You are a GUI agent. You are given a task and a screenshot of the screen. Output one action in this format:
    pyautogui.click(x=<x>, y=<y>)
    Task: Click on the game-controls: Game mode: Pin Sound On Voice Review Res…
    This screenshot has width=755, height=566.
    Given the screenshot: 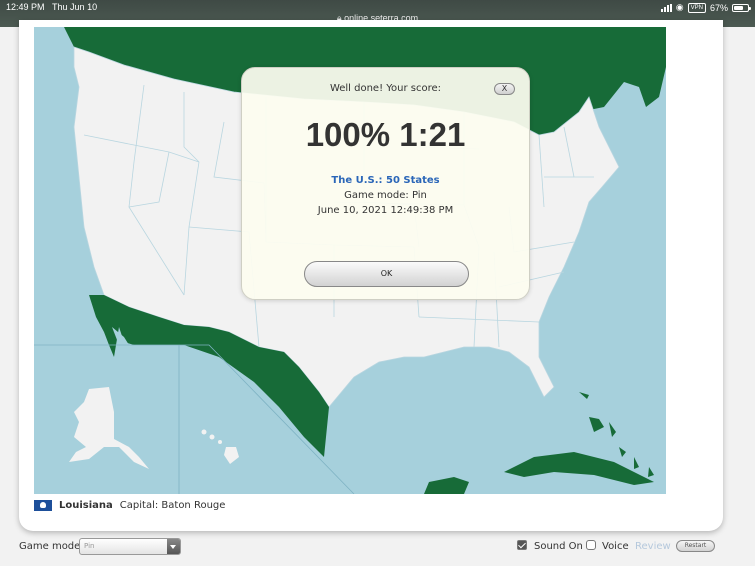 What is the action you would take?
    pyautogui.click(x=377, y=548)
    